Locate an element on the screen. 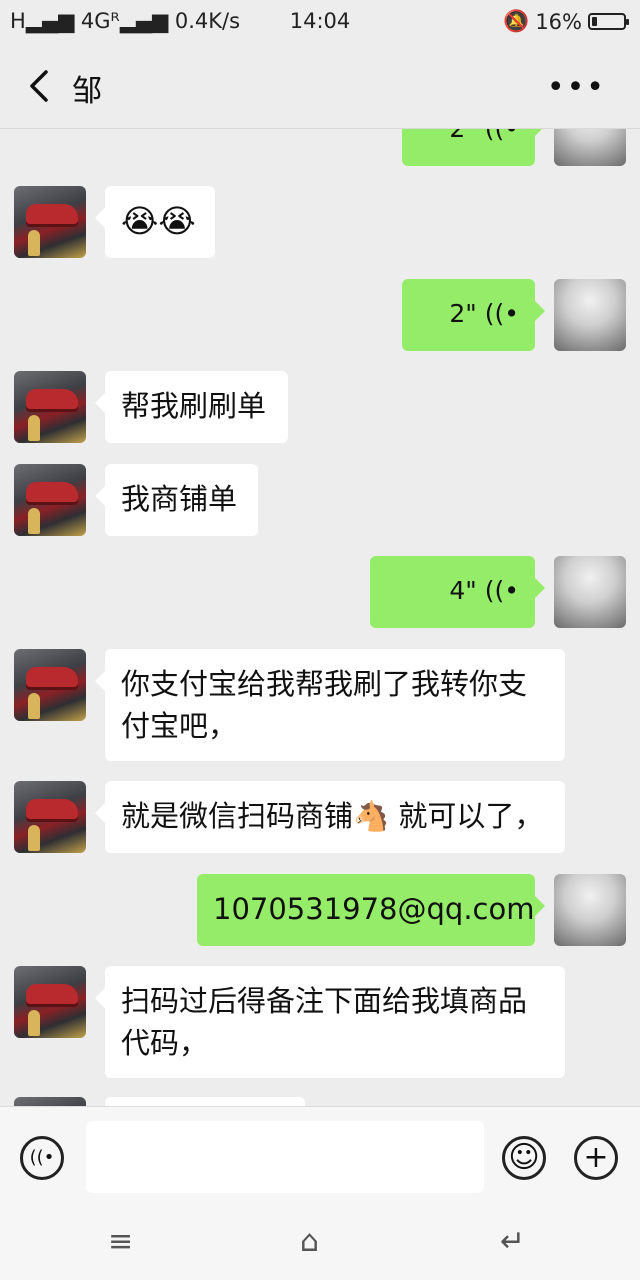  message-bubble: 你支付宝给我帮我刷了我转你支付宝吧， is located at coordinates (330, 705).